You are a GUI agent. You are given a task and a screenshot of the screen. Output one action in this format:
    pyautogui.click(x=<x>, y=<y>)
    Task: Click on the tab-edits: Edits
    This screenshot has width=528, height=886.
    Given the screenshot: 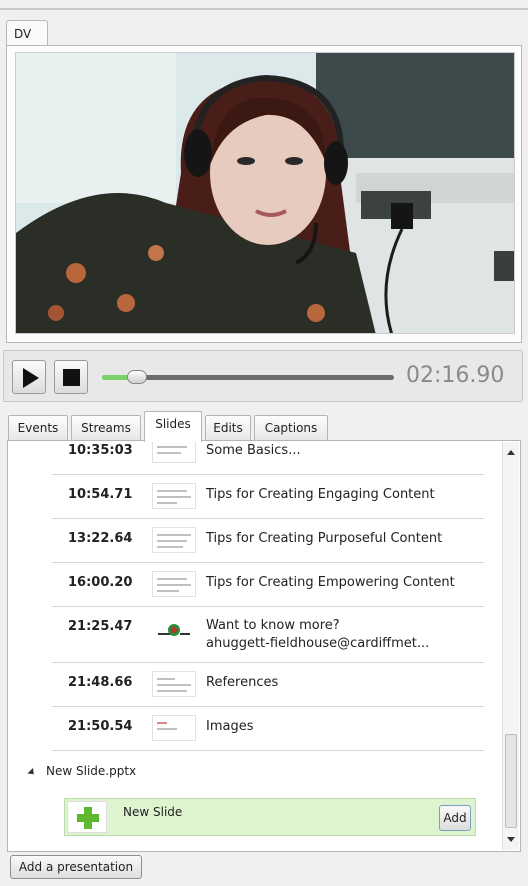 What is the action you would take?
    pyautogui.click(x=228, y=428)
    